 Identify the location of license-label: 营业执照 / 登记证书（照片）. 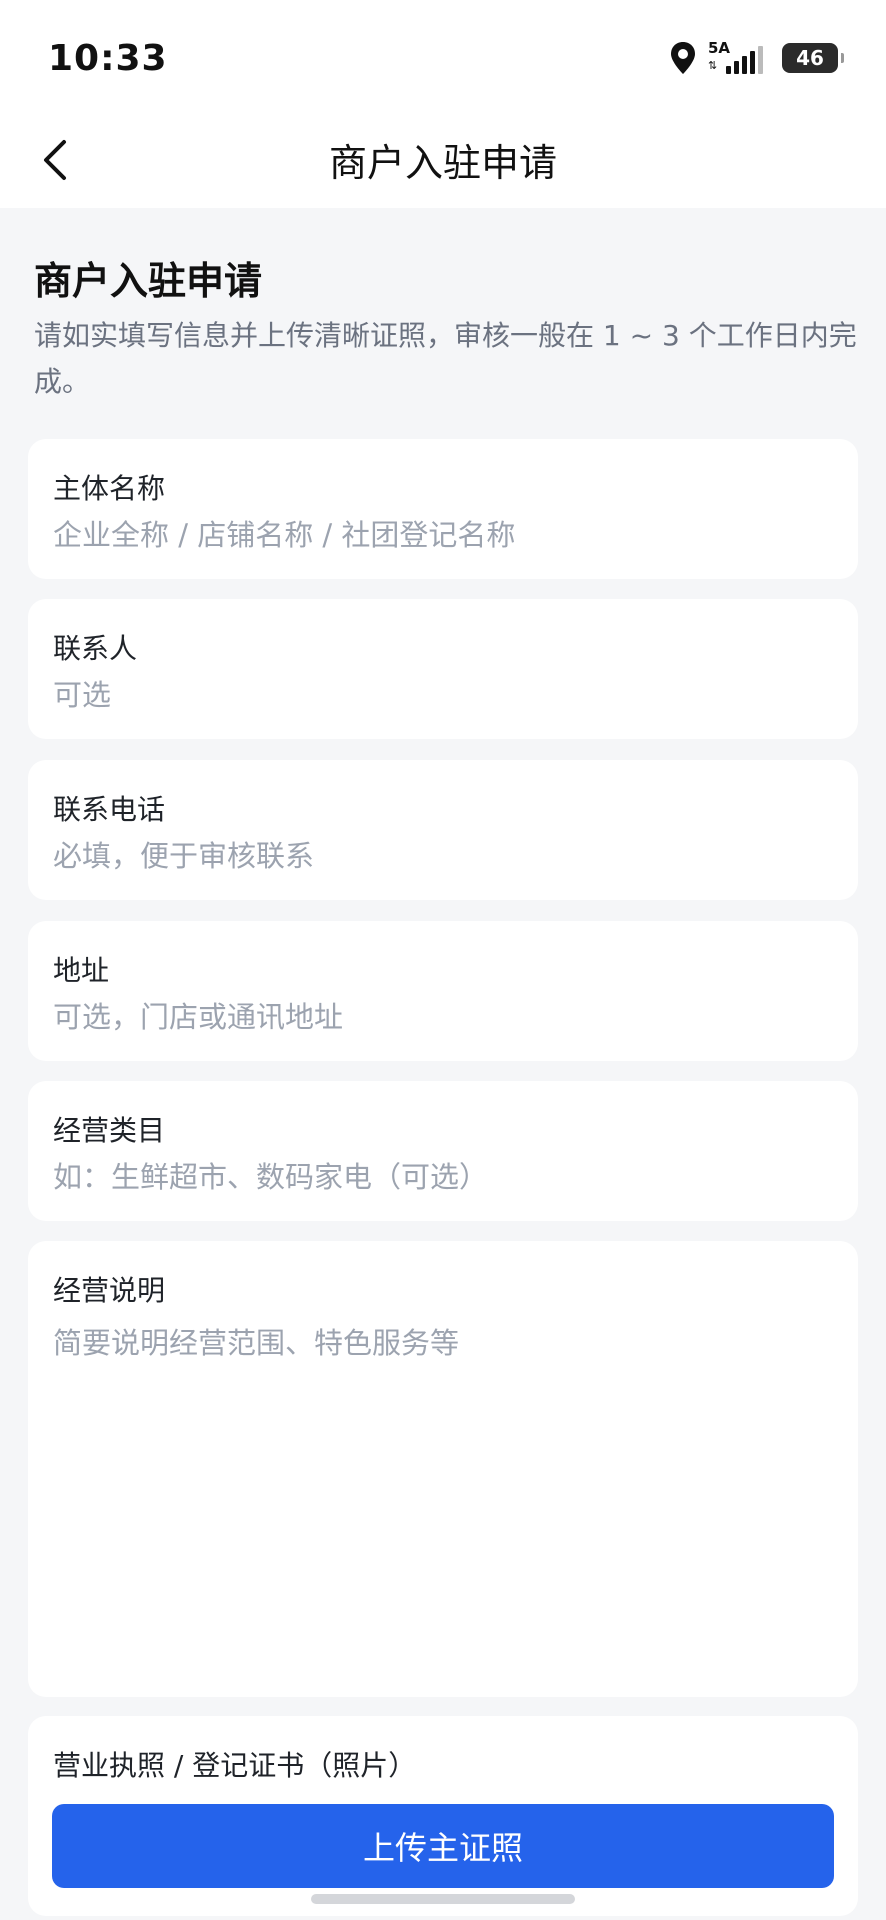
(235, 1765).